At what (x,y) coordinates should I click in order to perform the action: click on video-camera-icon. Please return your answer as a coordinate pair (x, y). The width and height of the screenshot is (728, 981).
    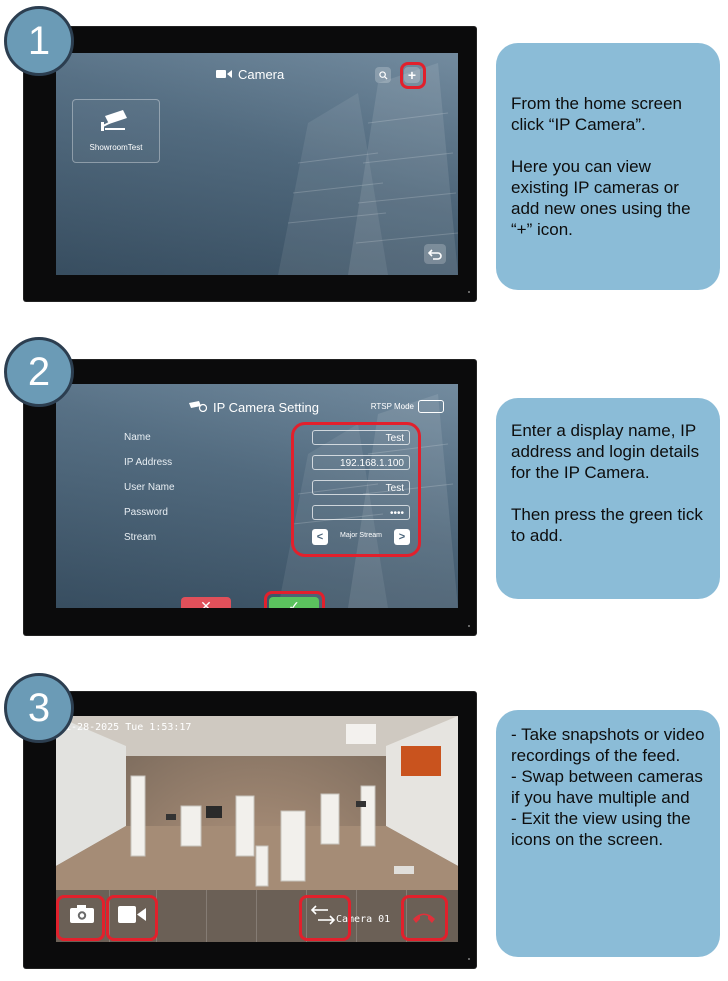
    Looking at the image, I should click on (224, 74).